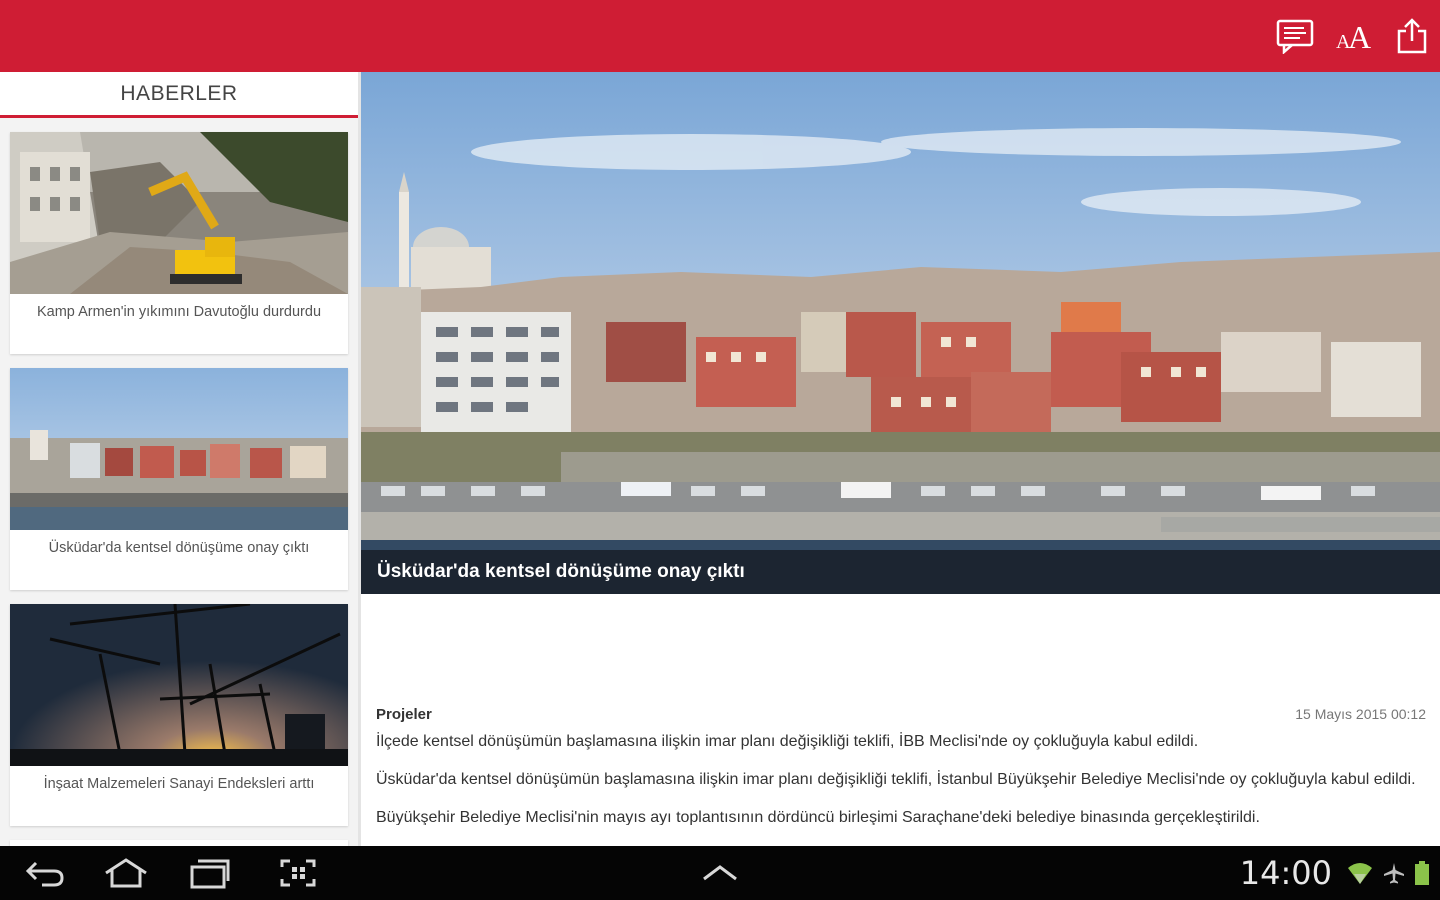  Describe the element at coordinates (179, 213) in the screenshot. I see `demolition-excavator-image` at that location.